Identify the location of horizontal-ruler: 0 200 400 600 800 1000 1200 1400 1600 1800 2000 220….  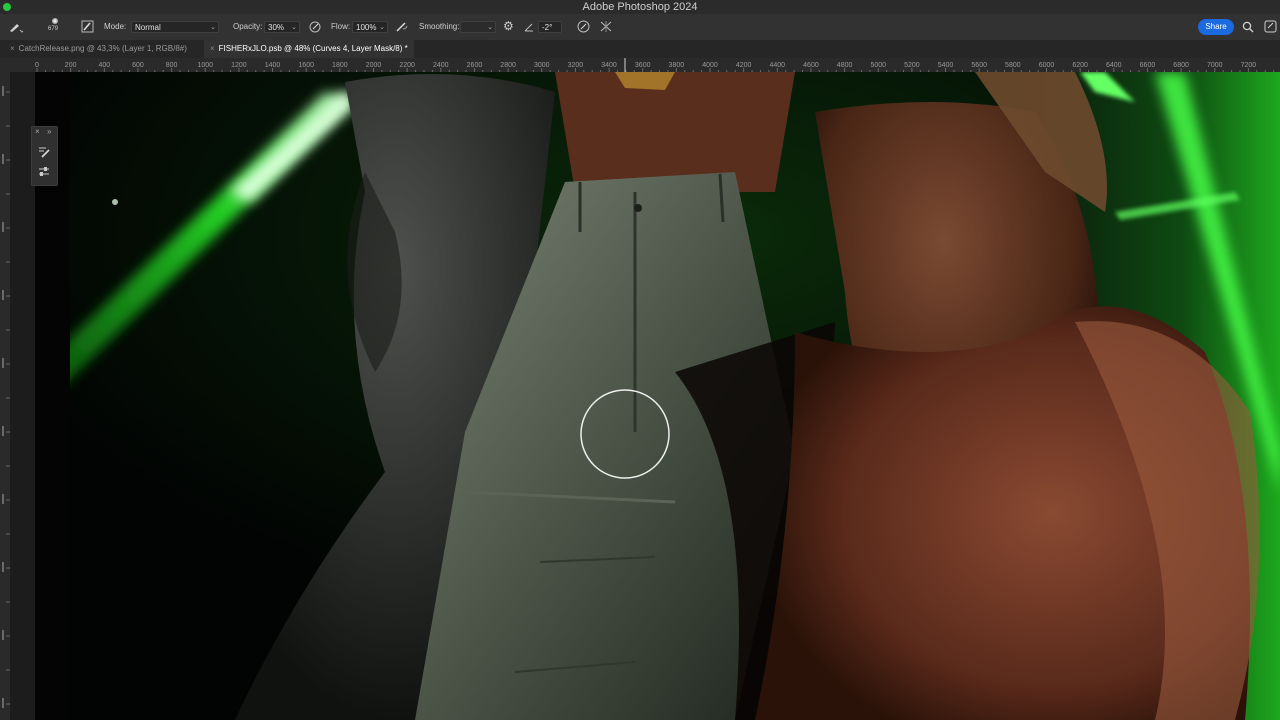
(640, 65).